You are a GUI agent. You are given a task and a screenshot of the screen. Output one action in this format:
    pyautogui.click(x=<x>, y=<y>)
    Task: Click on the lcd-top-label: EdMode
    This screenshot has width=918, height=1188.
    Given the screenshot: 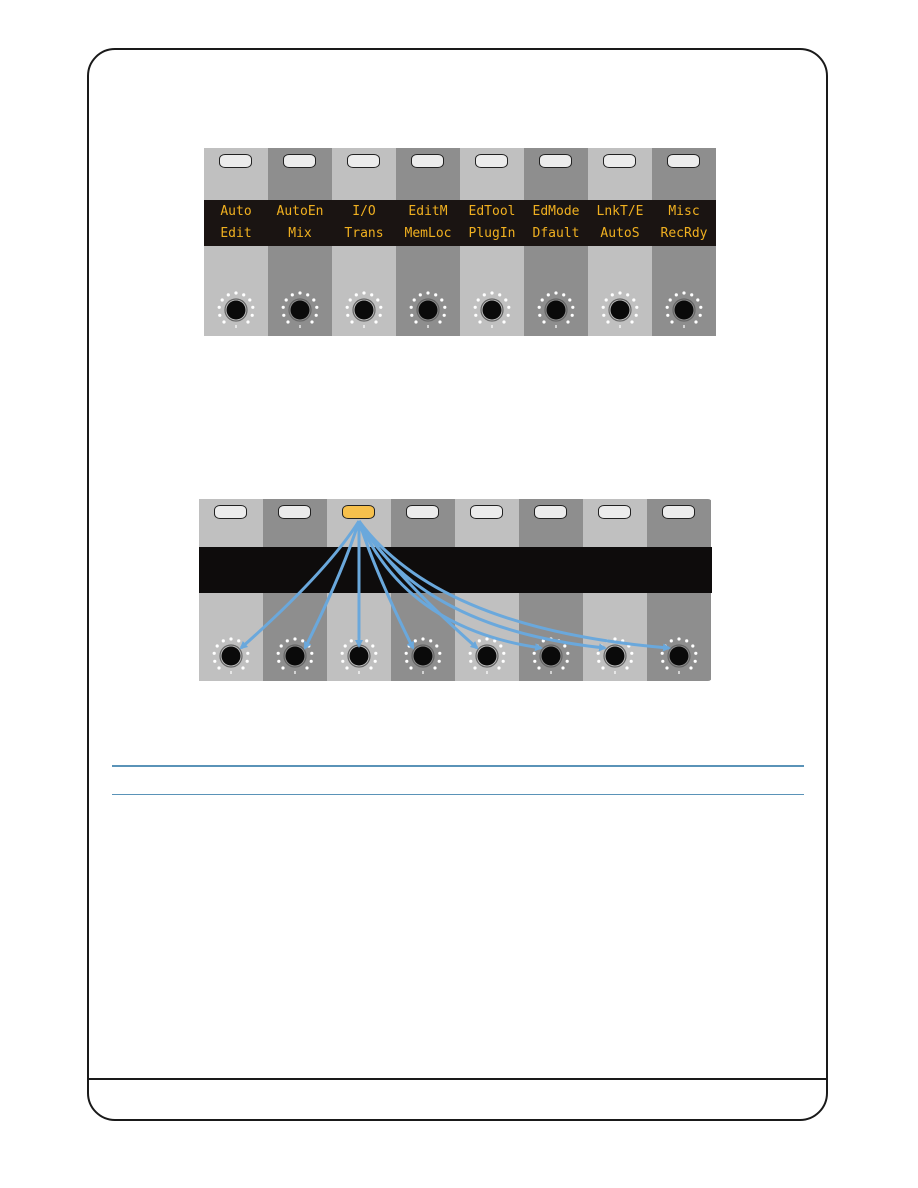 What is the action you would take?
    pyautogui.click(x=556, y=211)
    